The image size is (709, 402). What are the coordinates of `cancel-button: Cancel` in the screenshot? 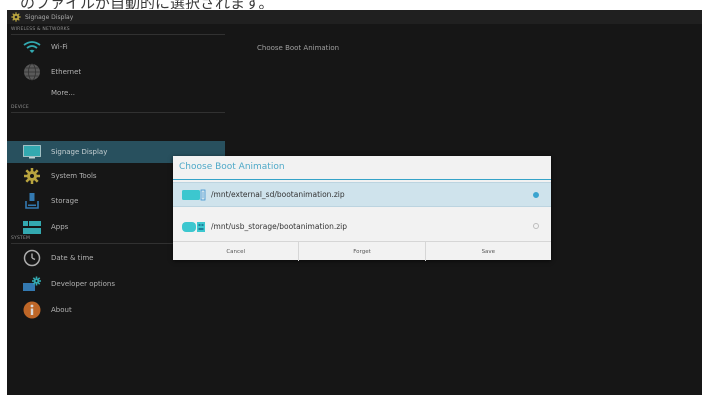 It's located at (236, 251).